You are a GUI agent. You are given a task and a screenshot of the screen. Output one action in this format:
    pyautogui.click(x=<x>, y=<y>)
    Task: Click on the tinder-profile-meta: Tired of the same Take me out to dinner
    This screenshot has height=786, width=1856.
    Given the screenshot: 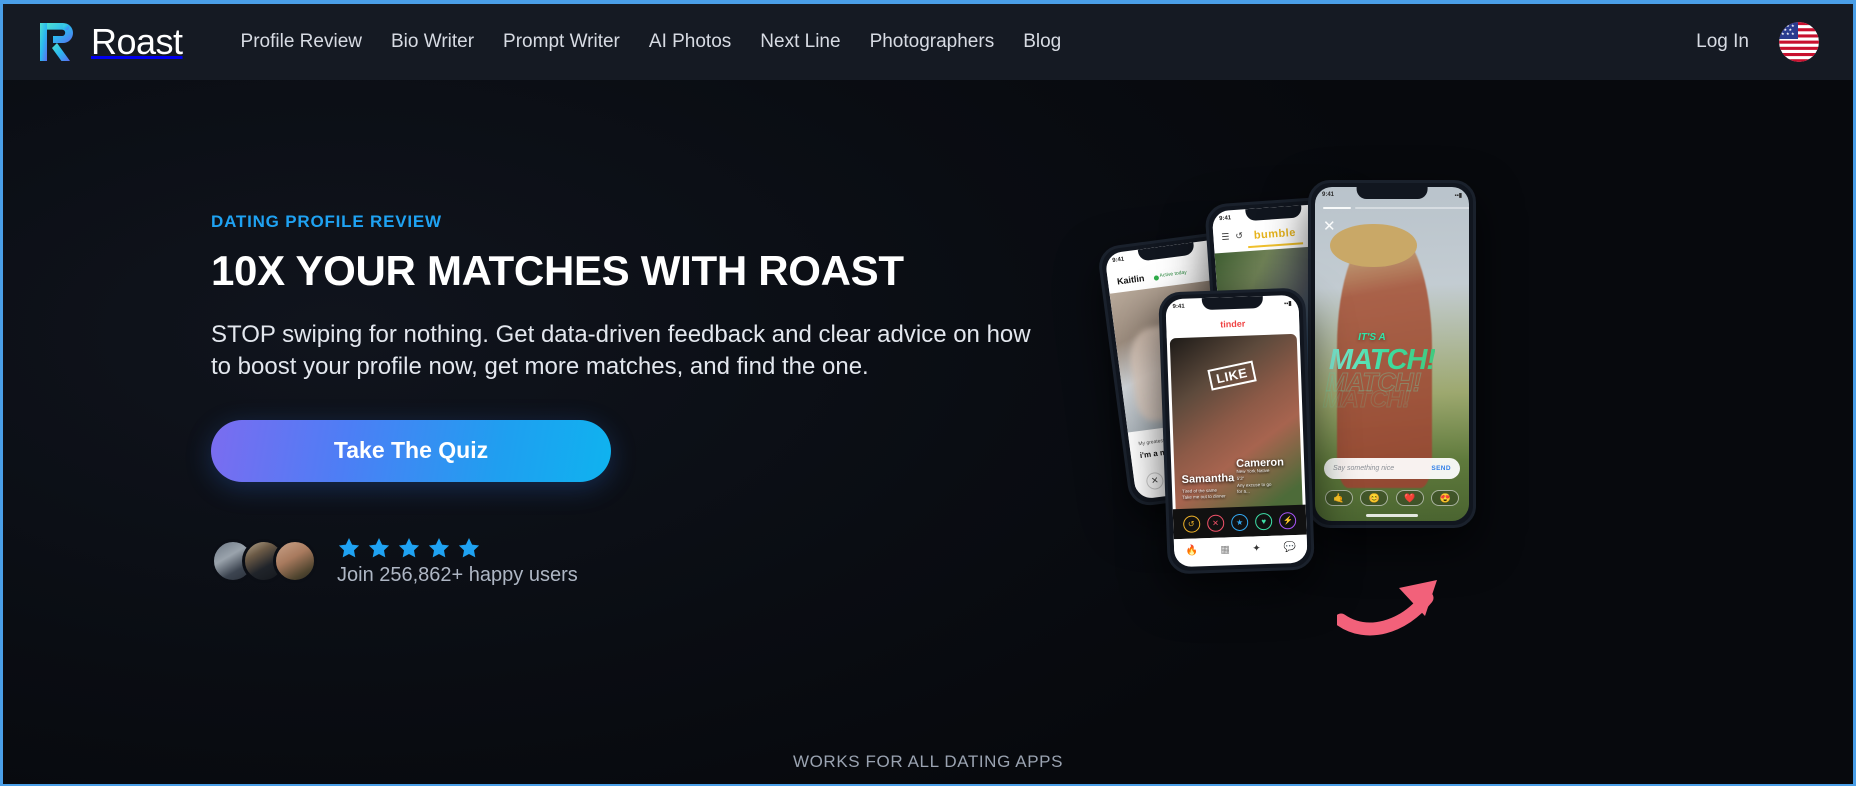 What is the action you would take?
    pyautogui.click(x=1203, y=494)
    